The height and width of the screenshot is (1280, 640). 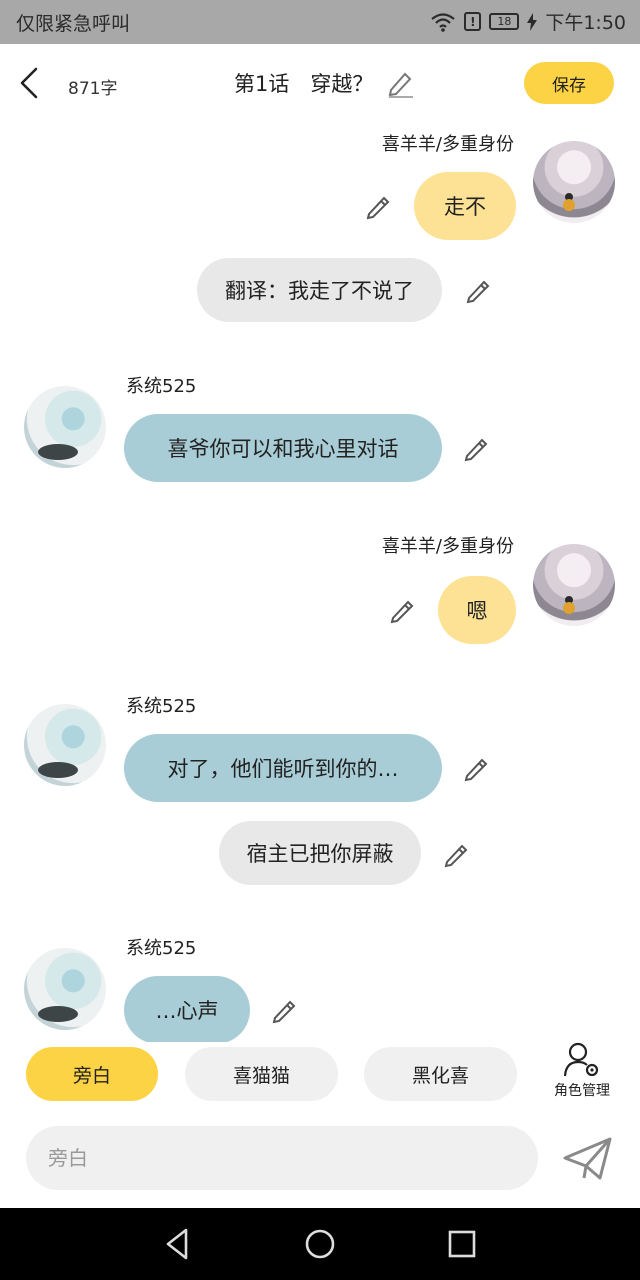 I want to click on nav-back-icon, so click(x=178, y=1244).